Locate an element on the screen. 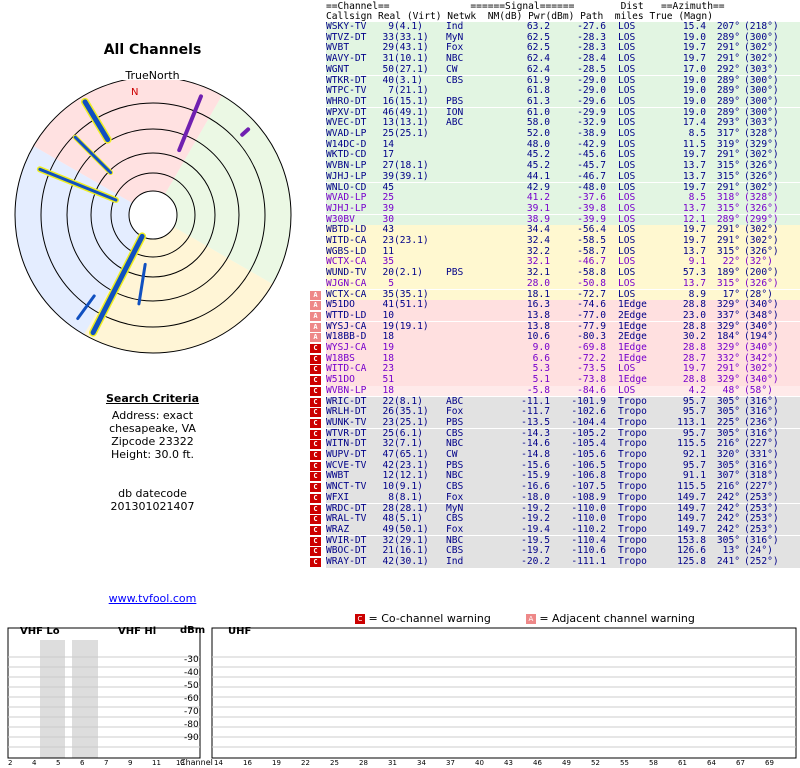 This screenshot has width=800, height=768. table-row: WVAD-LP 25 (25.1) 52.0 -38.9 LOS 8.5 317° (328°) is located at coordinates (563, 134).